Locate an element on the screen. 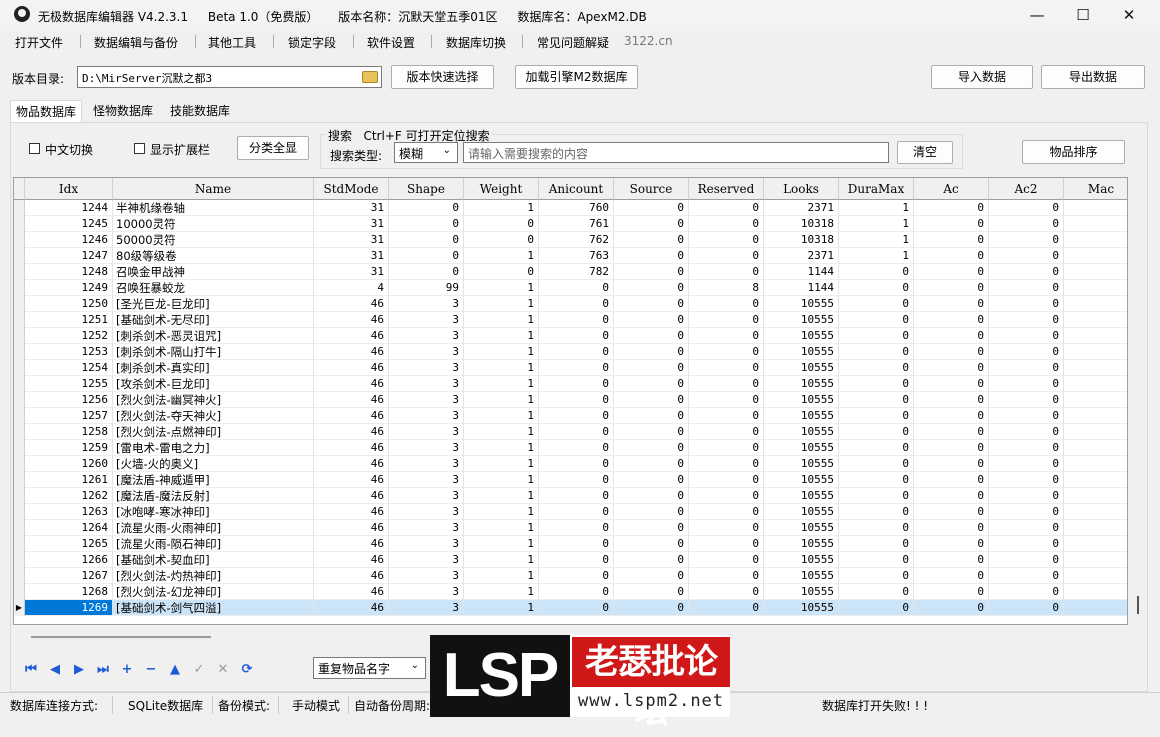 The width and height of the screenshot is (1160, 737). cell-looks: 2371 is located at coordinates (801, 208).